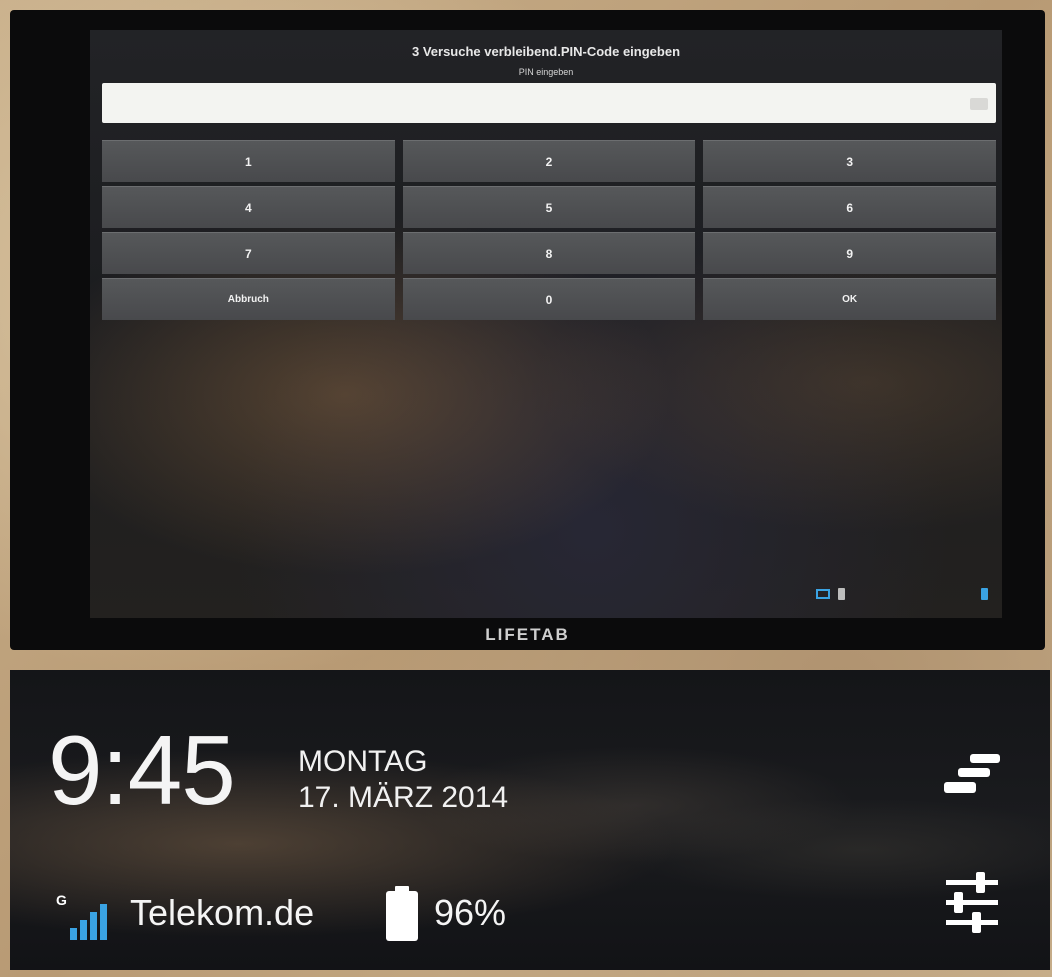 The height and width of the screenshot is (977, 1052). Describe the element at coordinates (972, 903) in the screenshot. I see `settings-icon` at that location.